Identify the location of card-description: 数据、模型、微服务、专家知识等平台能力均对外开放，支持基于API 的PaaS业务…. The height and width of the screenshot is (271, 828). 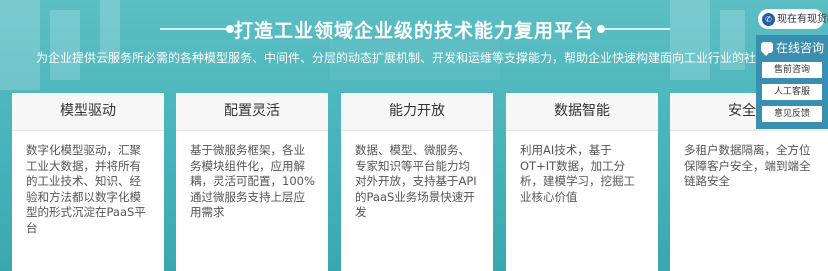
(417, 201).